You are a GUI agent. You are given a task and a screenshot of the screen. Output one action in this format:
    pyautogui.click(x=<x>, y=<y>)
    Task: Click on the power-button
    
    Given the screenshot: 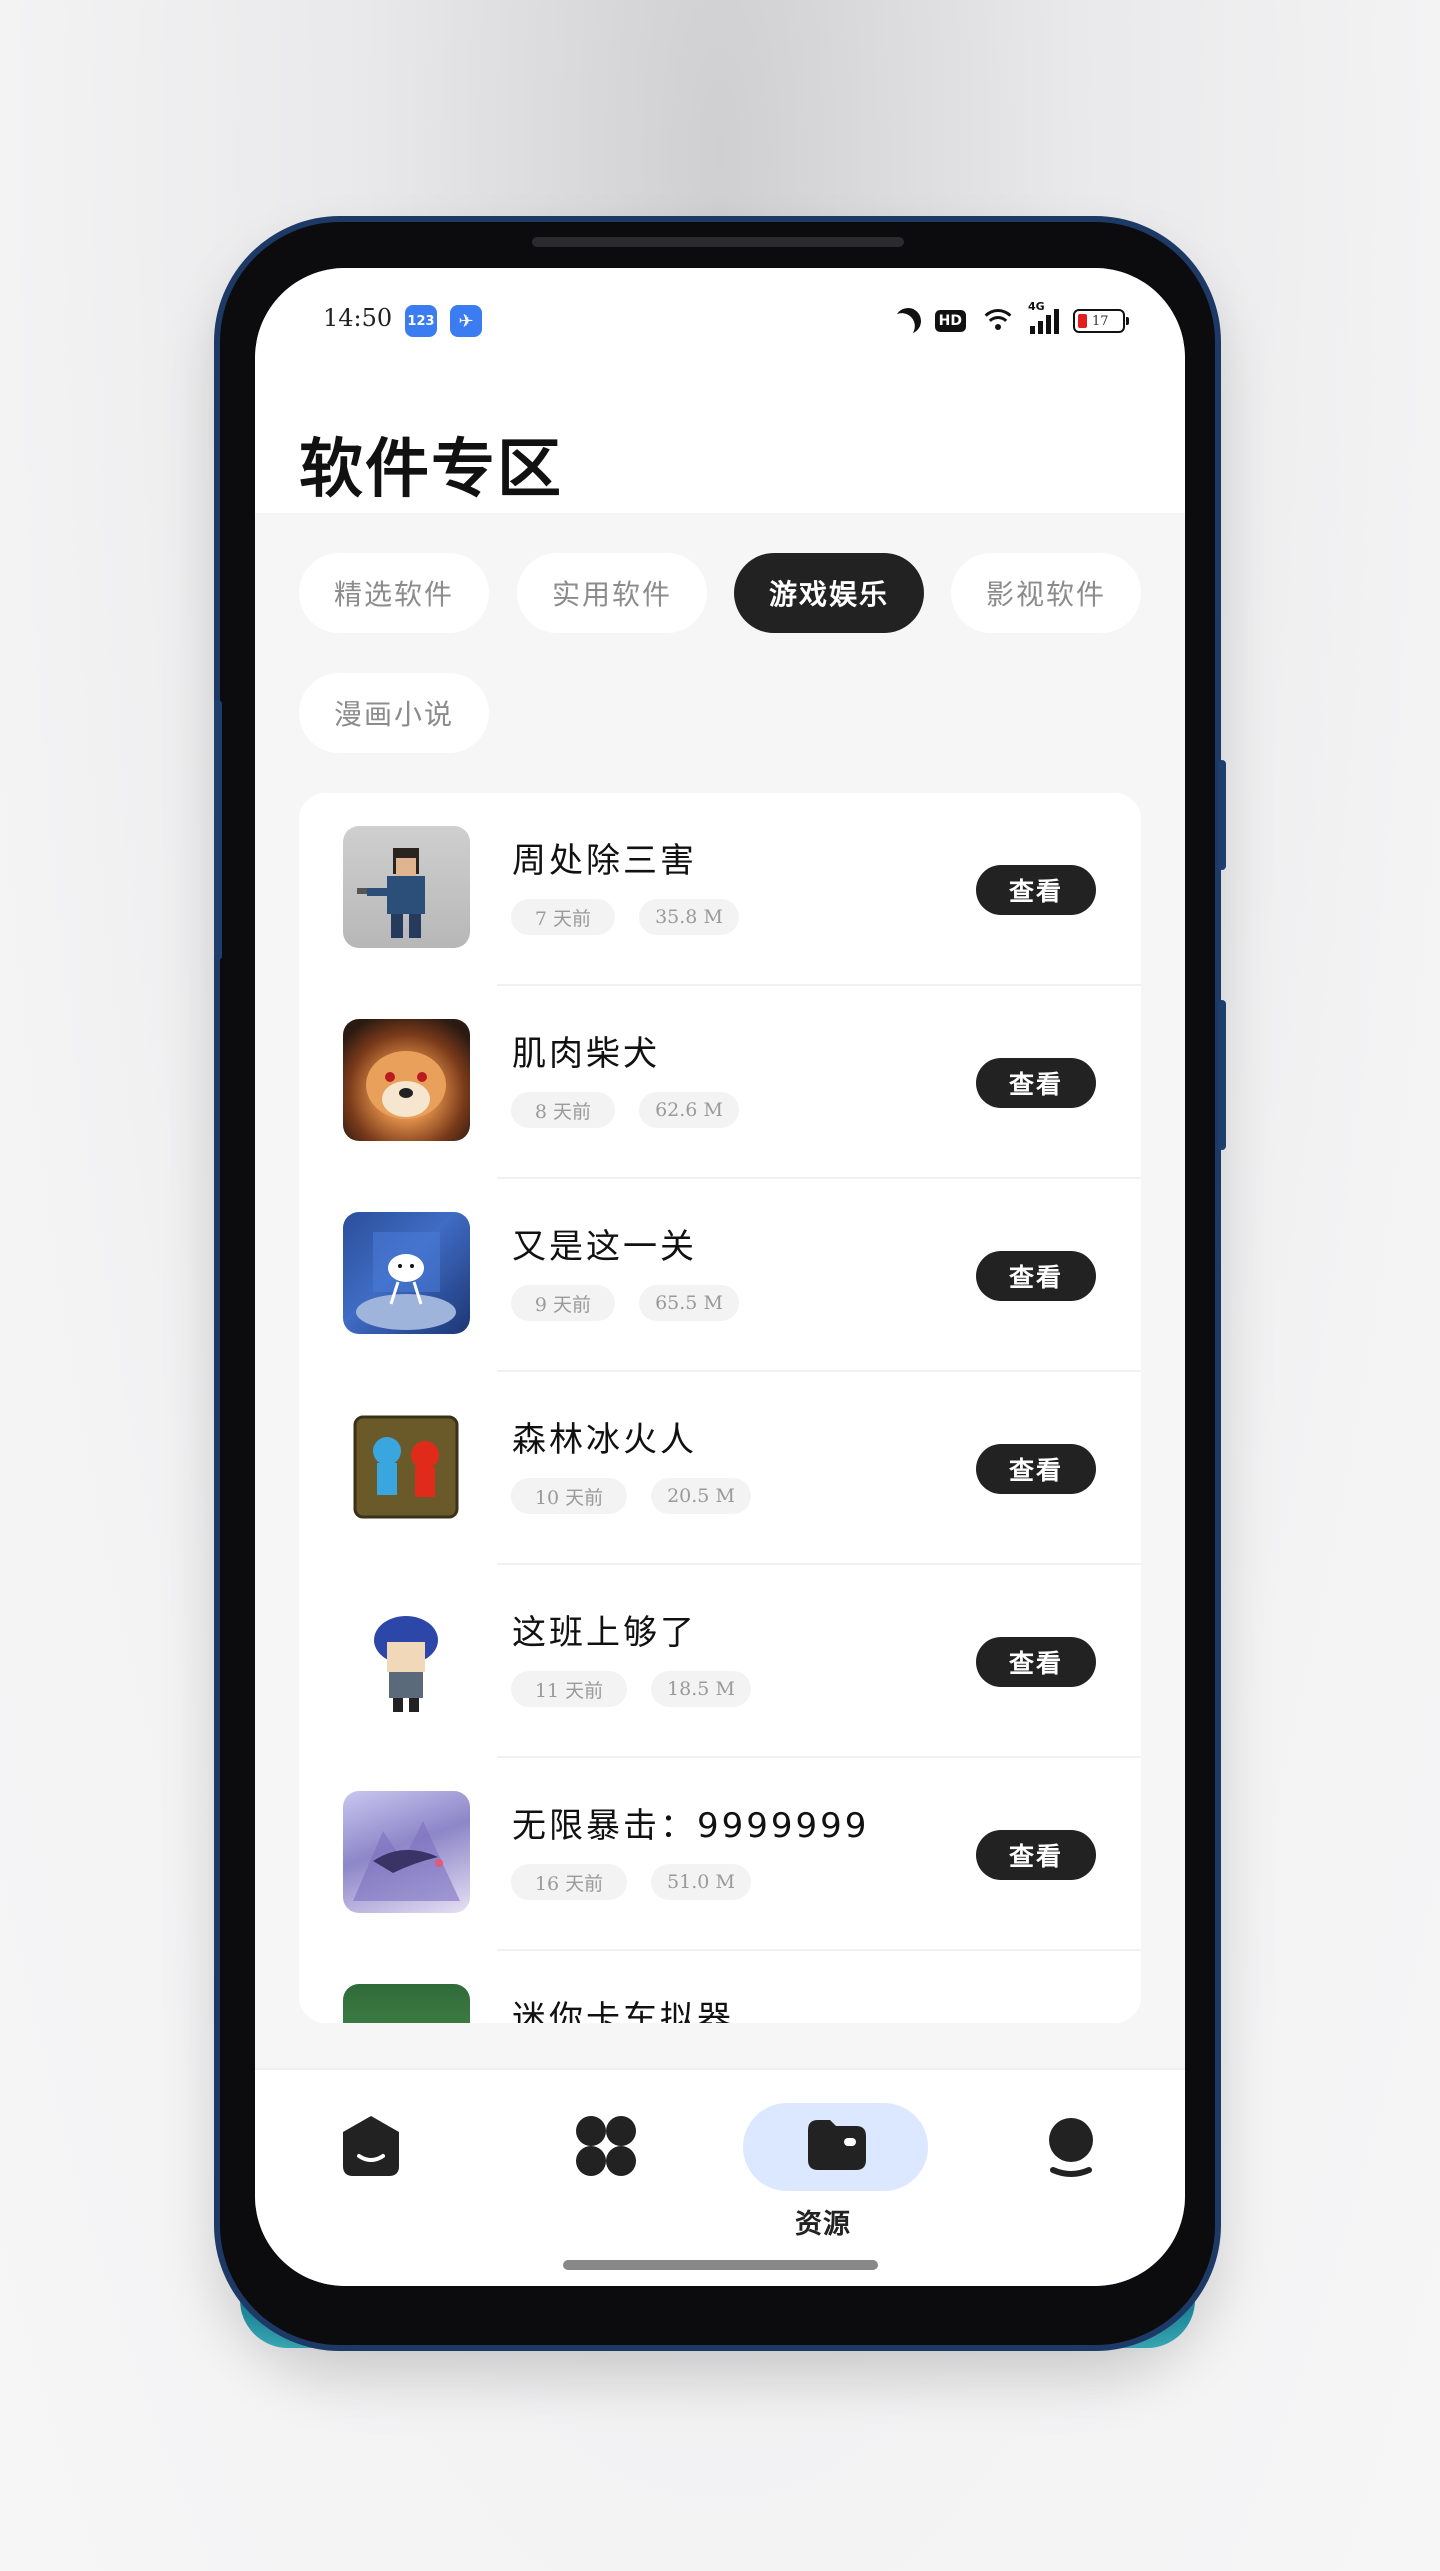 What is the action you would take?
    pyautogui.click(x=1222, y=815)
    